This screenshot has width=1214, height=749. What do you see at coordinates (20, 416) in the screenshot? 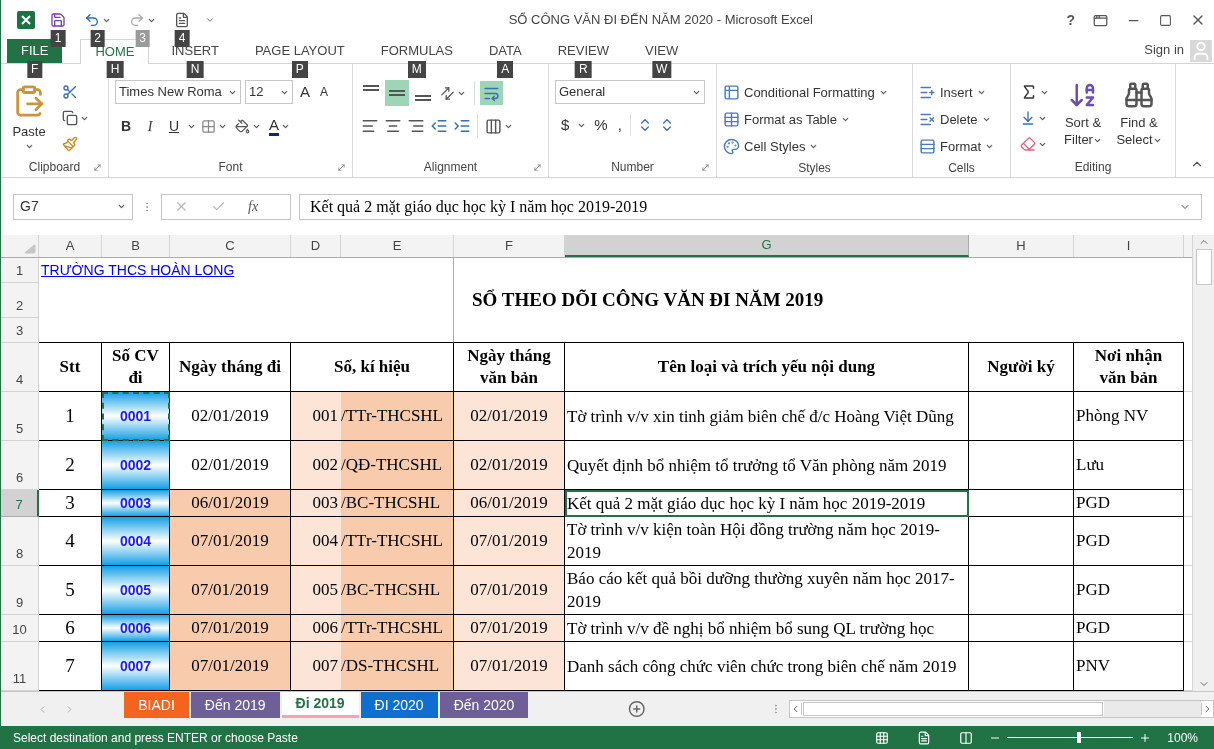
I see `row-header: 5` at bounding box center [20, 416].